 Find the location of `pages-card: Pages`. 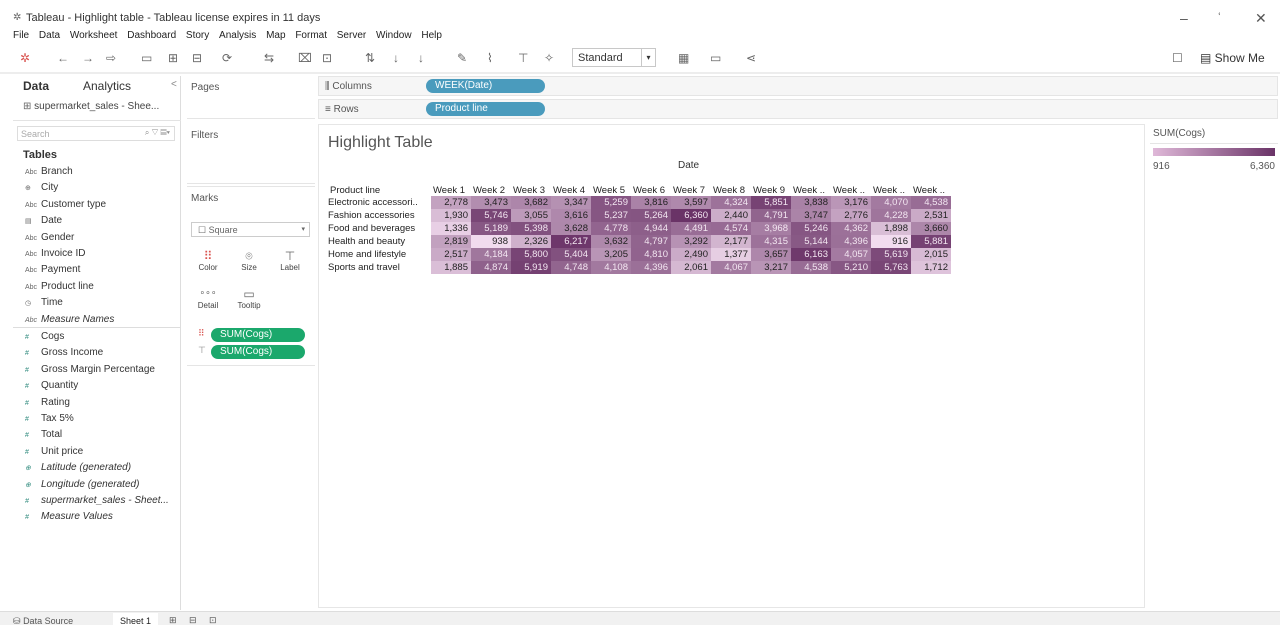

pages-card: Pages is located at coordinates (251, 97).